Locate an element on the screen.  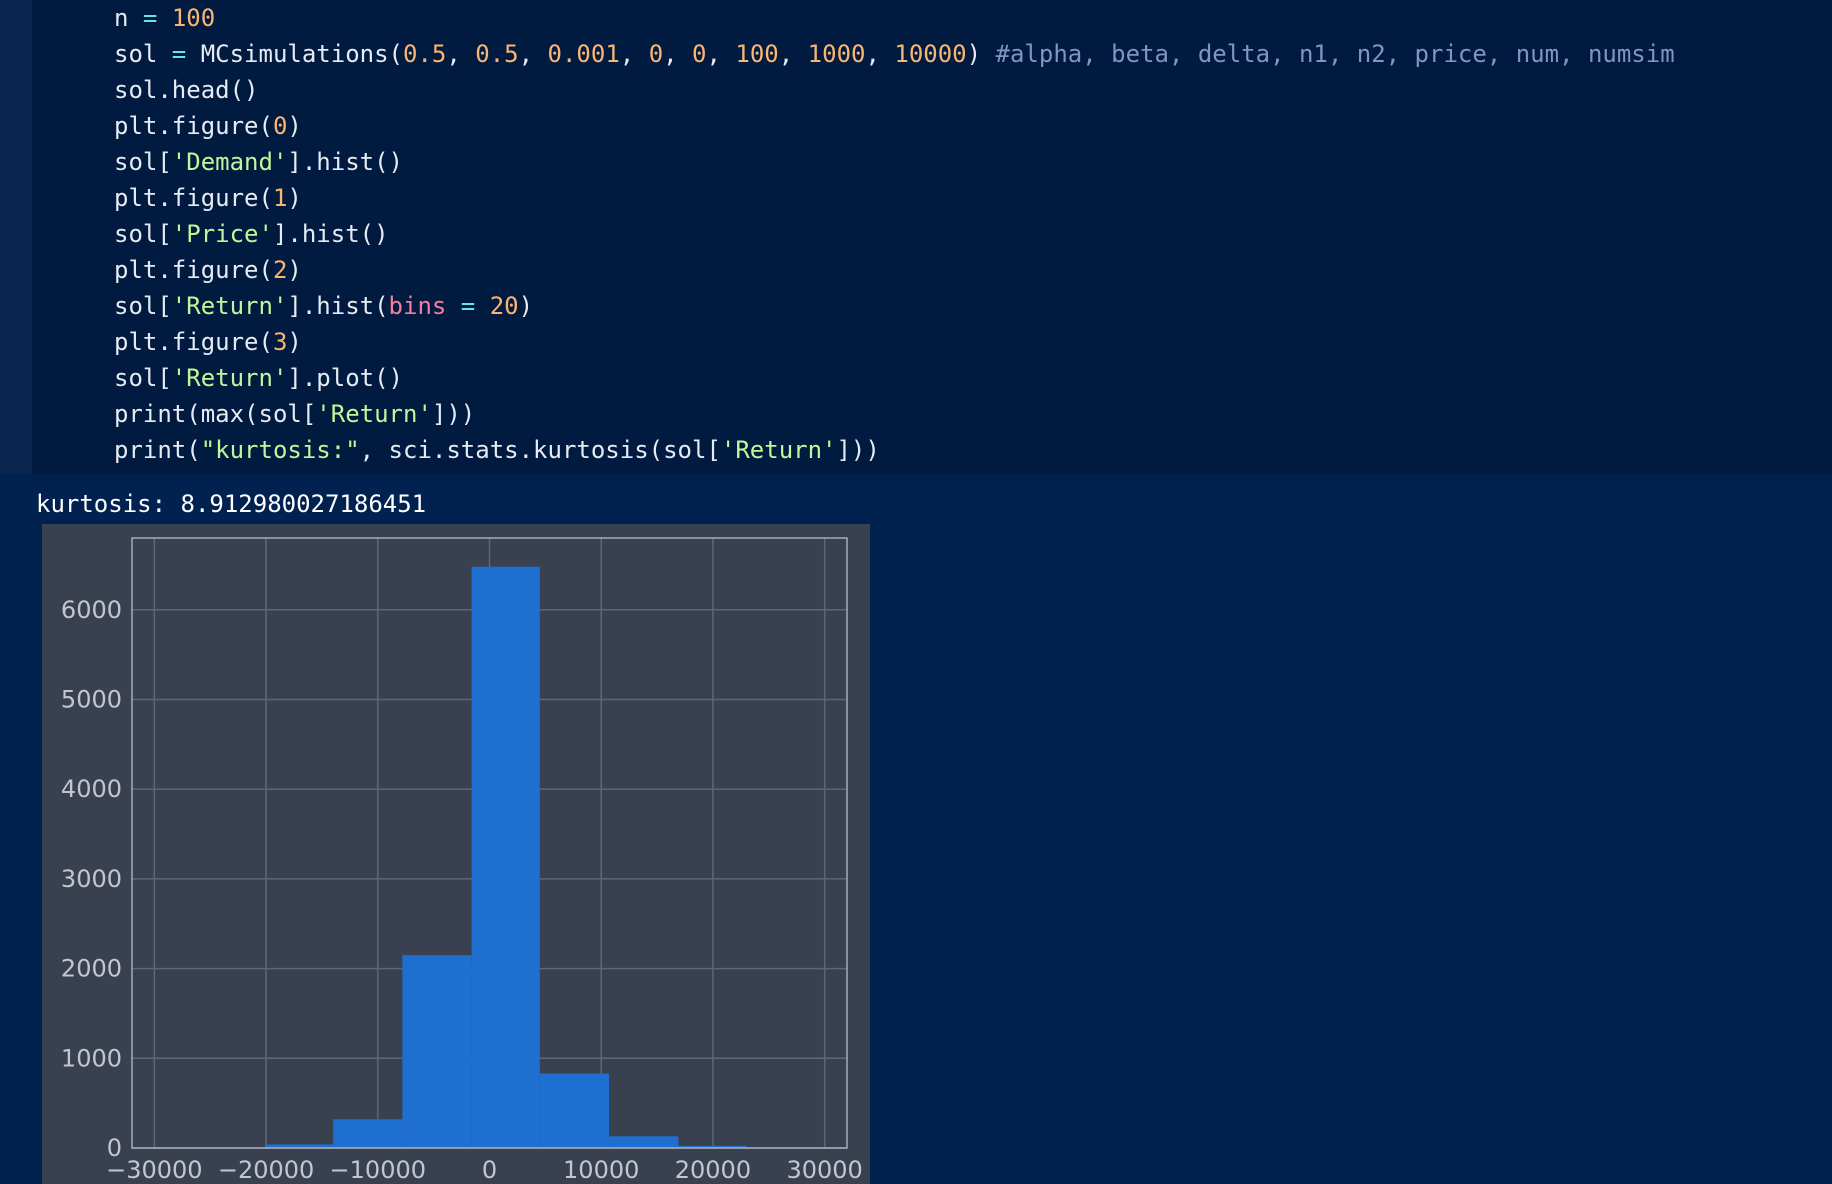
bar-layer is located at coordinates (505, 857).